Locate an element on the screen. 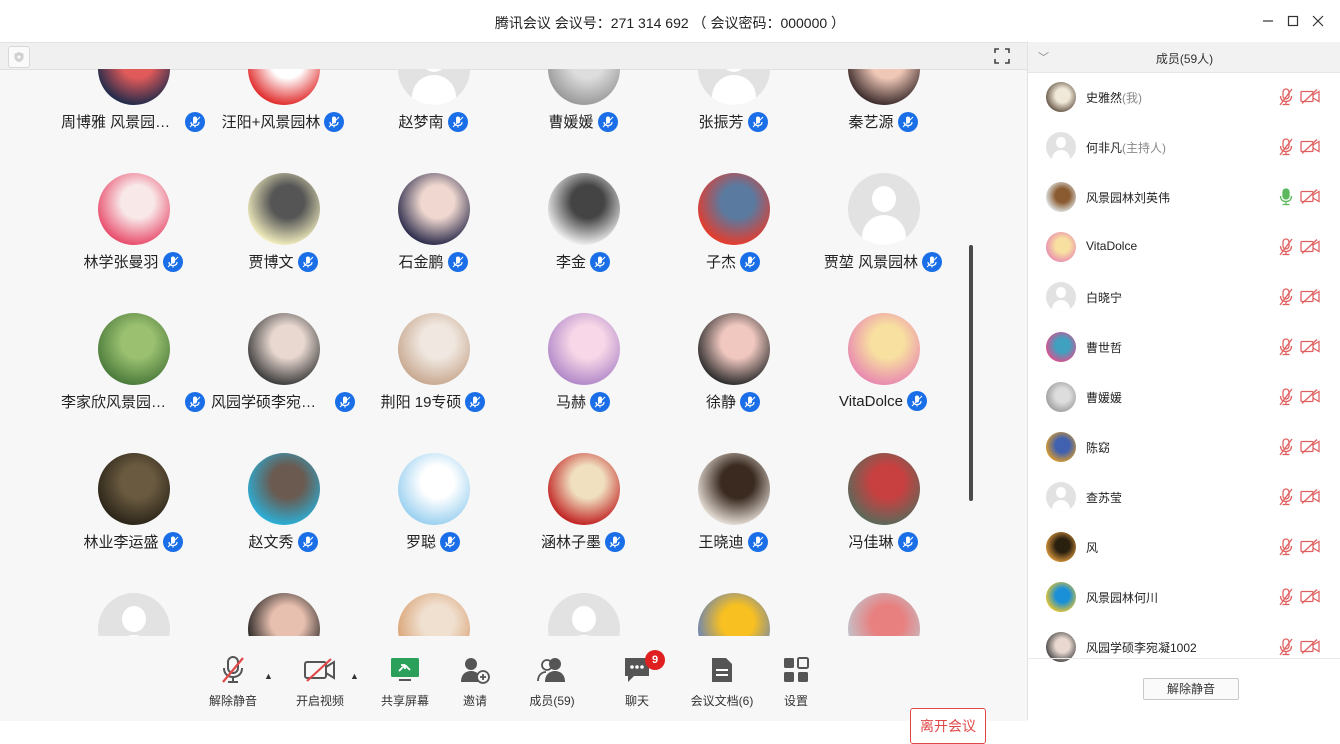 The image size is (1340, 744). member-row: 史雅然(我) is located at coordinates (1184, 97).